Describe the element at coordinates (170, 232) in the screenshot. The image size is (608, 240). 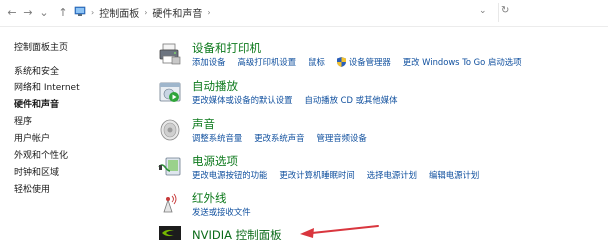
I see `nvidia-icon` at that location.